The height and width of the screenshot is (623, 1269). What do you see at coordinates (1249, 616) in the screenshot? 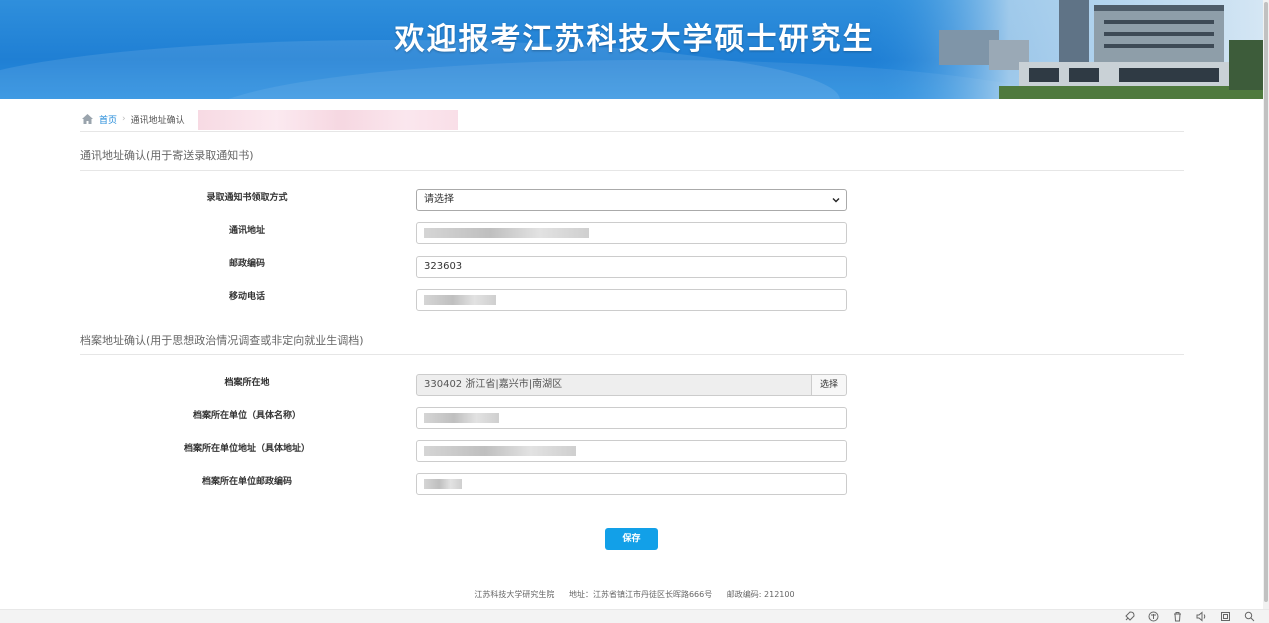
I see `search-icon` at bounding box center [1249, 616].